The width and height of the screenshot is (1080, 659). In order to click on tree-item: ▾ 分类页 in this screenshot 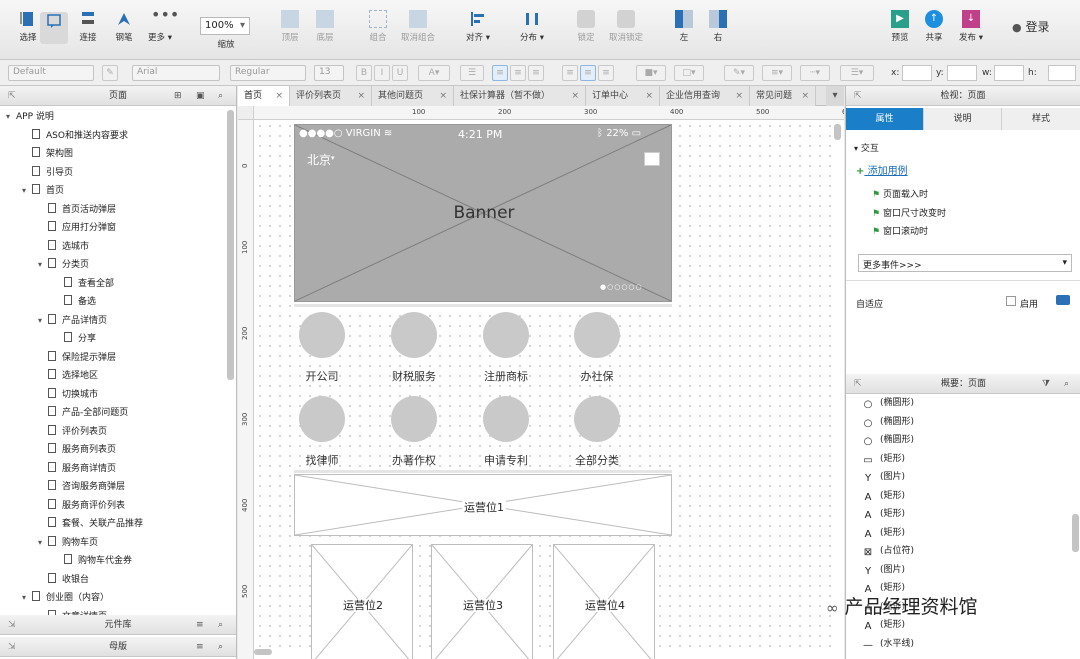, I will do `click(63, 265)`.